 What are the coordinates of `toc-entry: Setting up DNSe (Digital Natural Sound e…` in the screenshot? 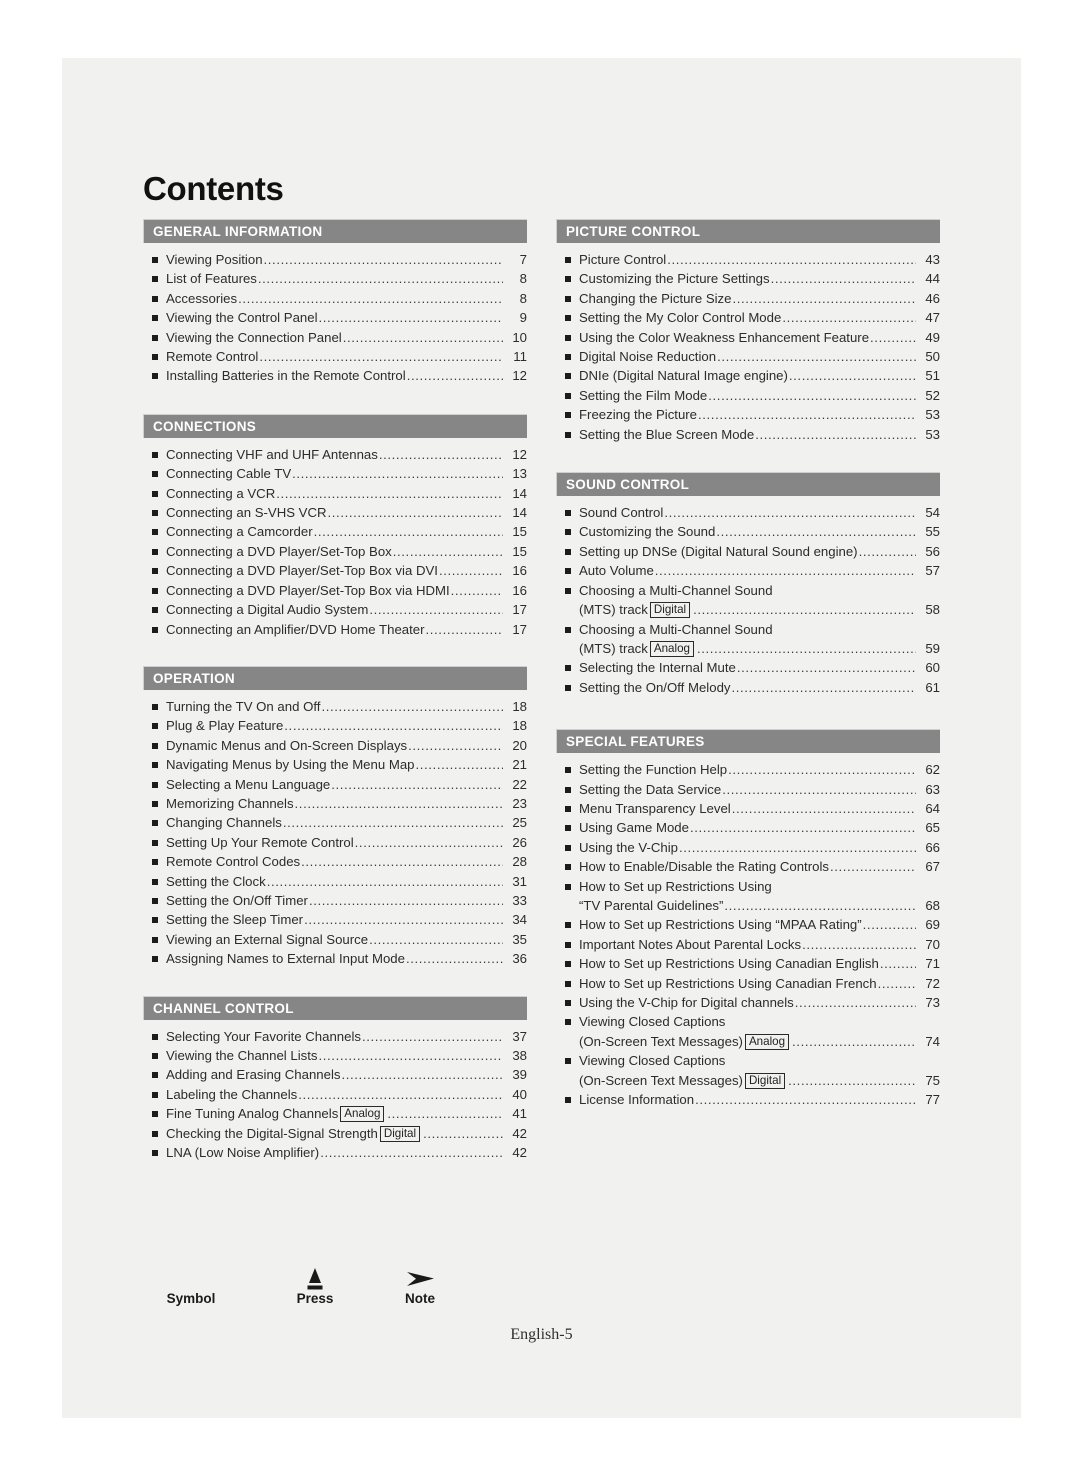 It's located at (748, 551).